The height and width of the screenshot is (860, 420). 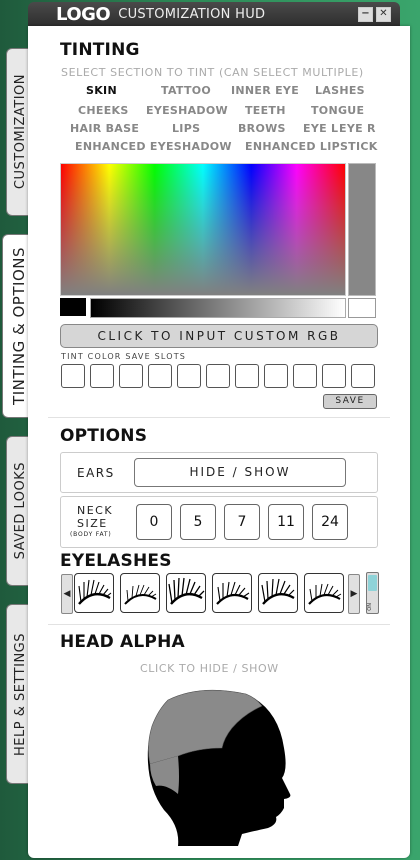 What do you see at coordinates (91, 534) in the screenshot?
I see `neck-sublabel: (BODY FAT)` at bounding box center [91, 534].